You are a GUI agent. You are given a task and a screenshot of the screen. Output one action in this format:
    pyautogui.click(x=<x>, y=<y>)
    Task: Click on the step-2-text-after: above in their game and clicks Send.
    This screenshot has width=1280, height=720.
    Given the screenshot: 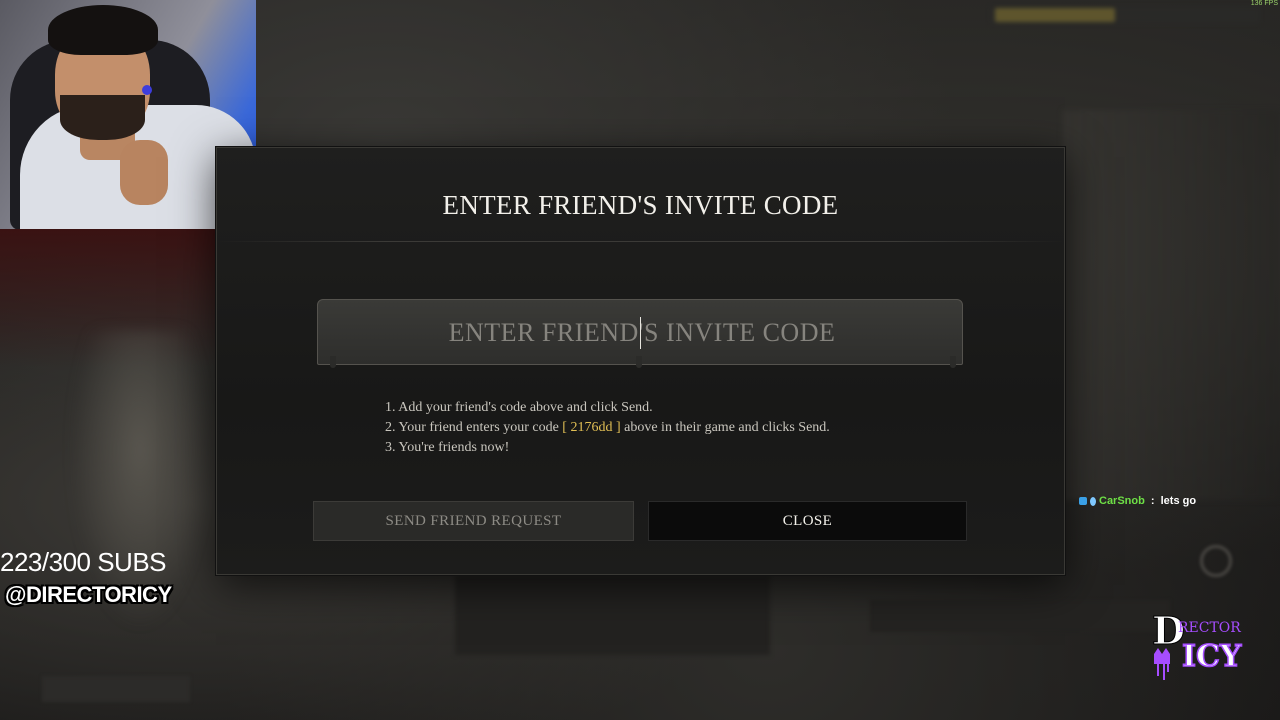 What is the action you would take?
    pyautogui.click(x=727, y=427)
    